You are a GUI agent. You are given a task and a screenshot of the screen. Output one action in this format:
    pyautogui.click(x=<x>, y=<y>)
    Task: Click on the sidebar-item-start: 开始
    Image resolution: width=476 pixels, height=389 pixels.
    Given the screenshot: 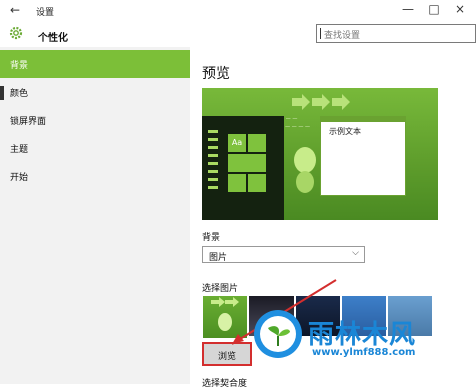 What is the action you would take?
    pyautogui.click(x=95, y=176)
    